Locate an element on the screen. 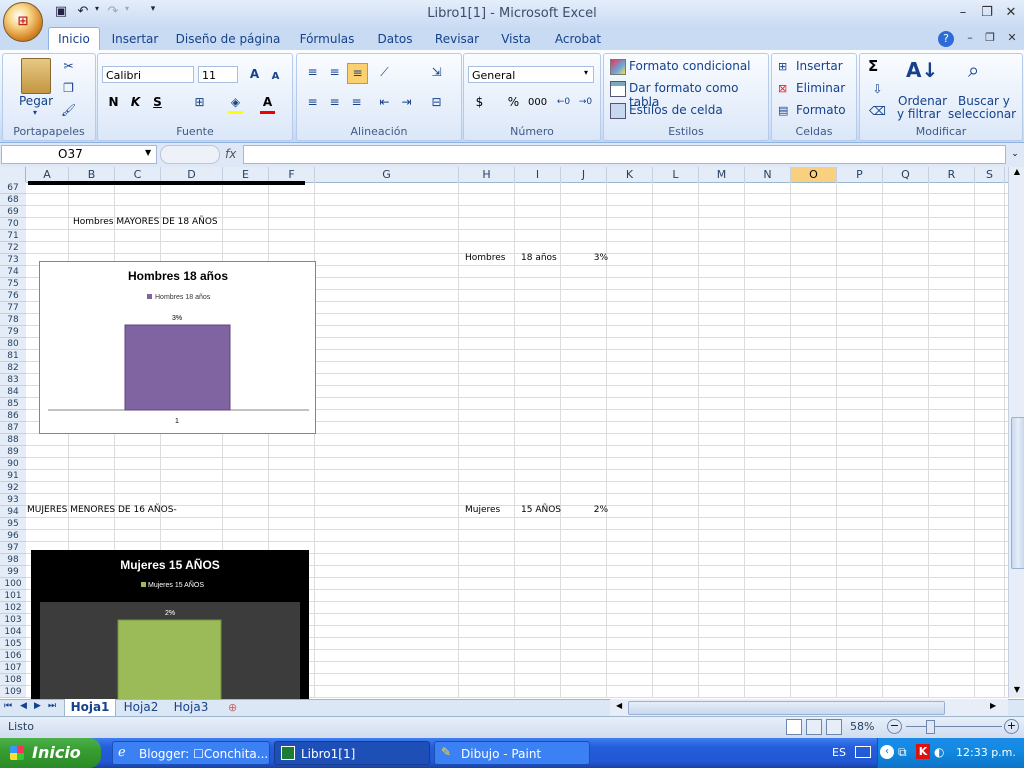  decrease-decimal-icon: →0 is located at coordinates (585, 102).